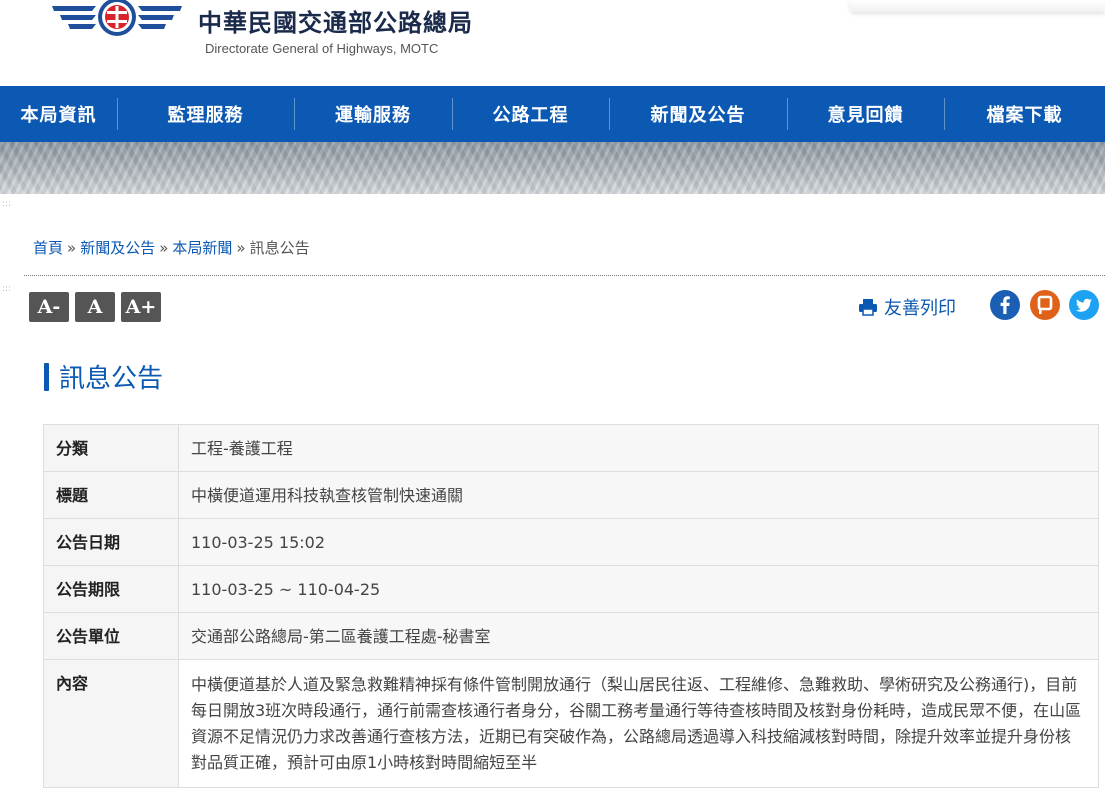 This screenshot has height=788, width=1105. I want to click on breadcrumb-current: 訊息公告, so click(279, 248).